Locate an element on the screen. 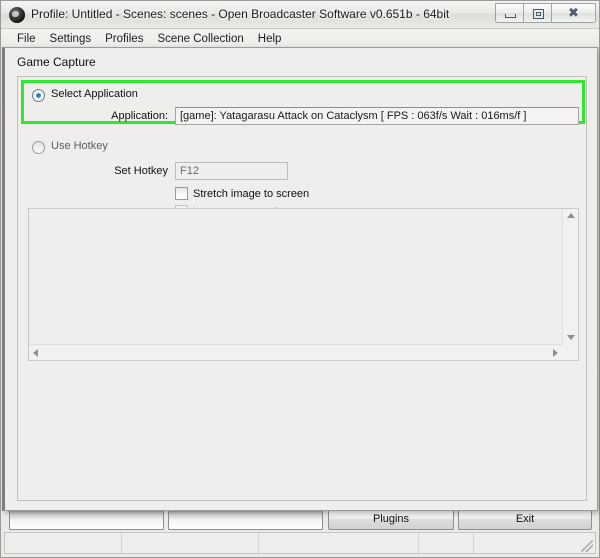  resize-grip-icon is located at coordinates (587, 546).